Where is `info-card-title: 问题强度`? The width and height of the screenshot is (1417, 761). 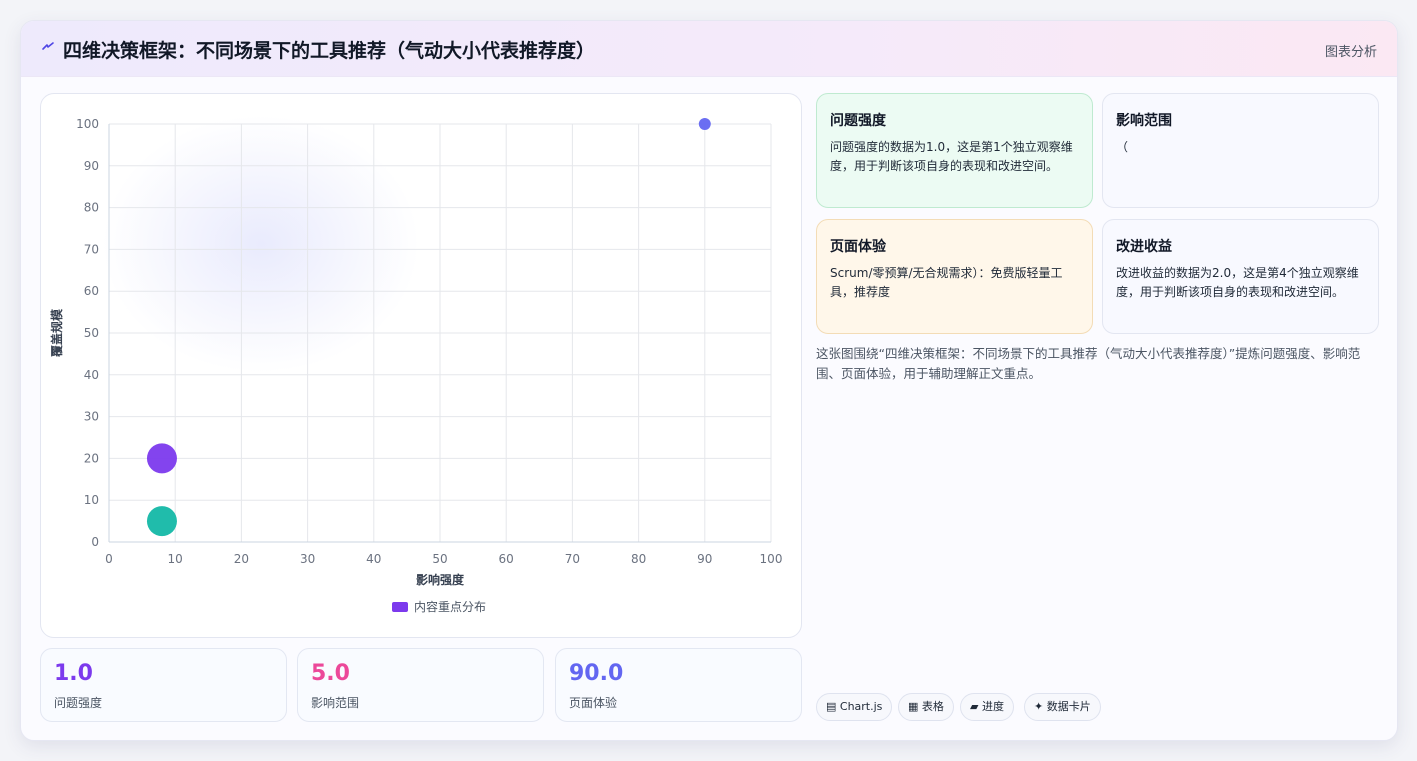
info-card-title: 问题强度 is located at coordinates (858, 121).